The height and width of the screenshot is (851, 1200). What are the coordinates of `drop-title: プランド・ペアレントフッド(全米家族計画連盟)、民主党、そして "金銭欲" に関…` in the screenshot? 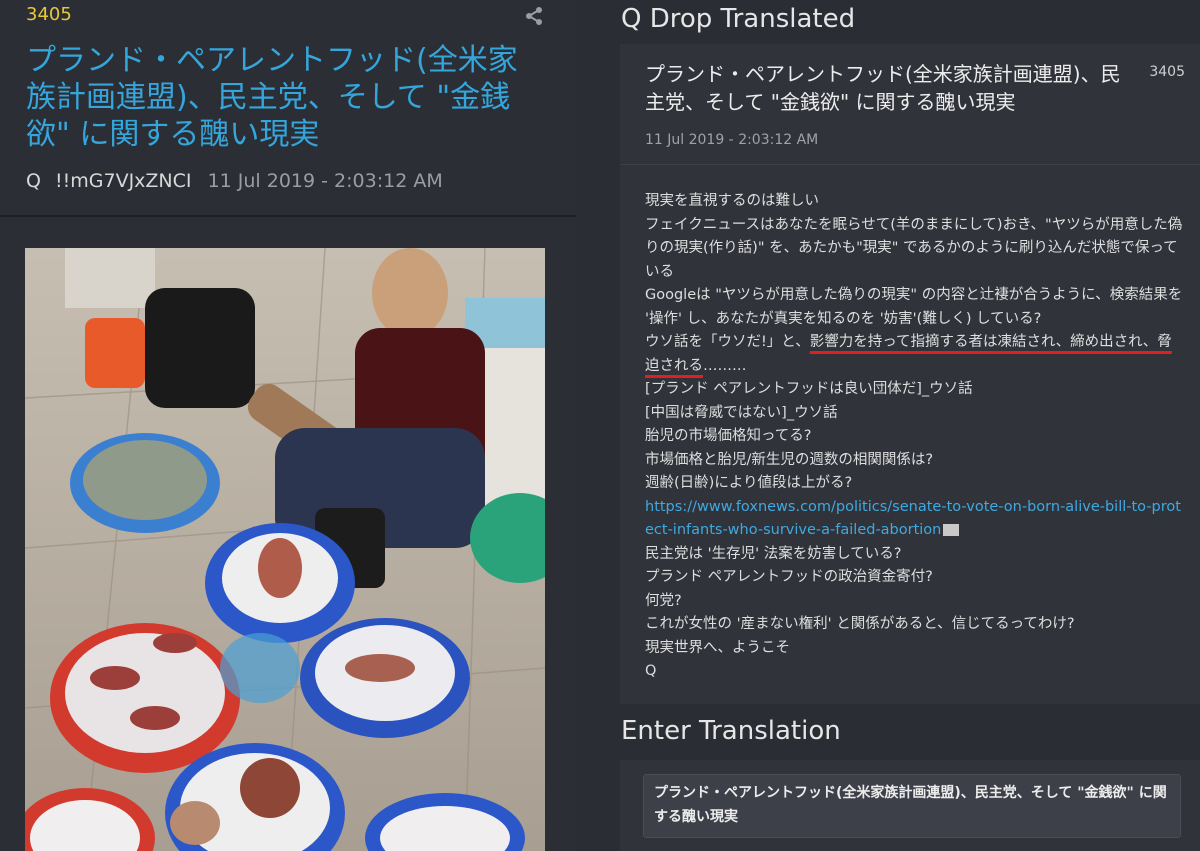 It's located at (883, 88).